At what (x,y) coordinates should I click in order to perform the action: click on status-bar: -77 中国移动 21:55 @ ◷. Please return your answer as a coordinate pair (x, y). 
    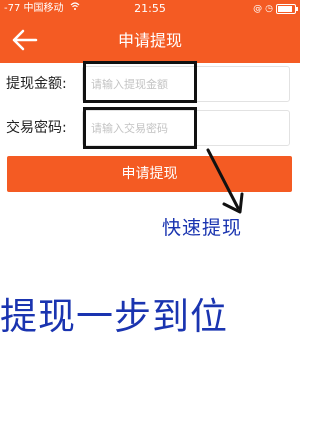
    Looking at the image, I should click on (150, 9).